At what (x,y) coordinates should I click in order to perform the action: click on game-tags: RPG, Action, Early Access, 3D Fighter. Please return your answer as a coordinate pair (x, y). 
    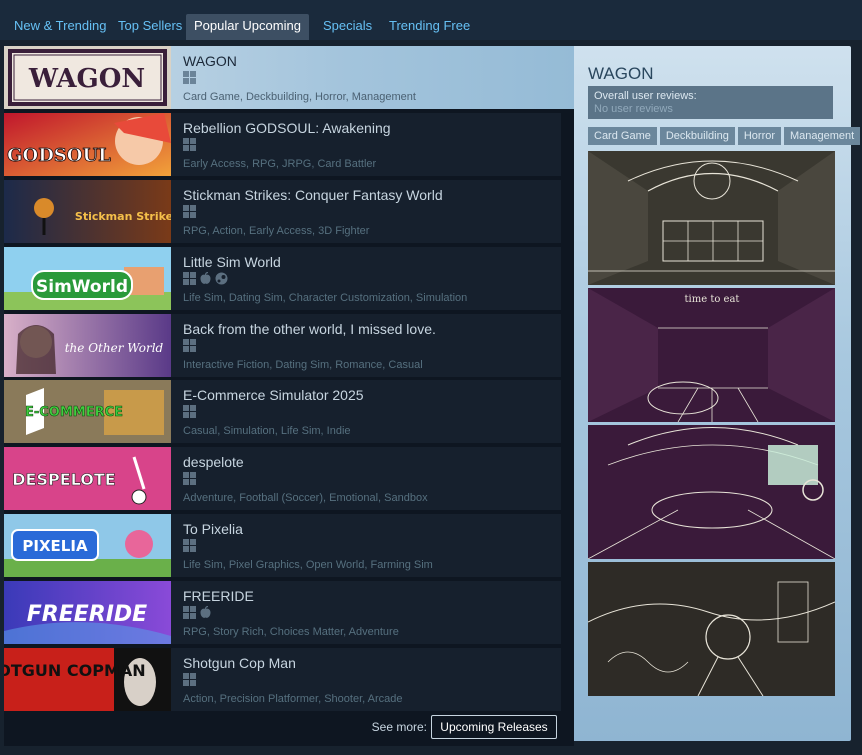
    Looking at the image, I should click on (276, 231).